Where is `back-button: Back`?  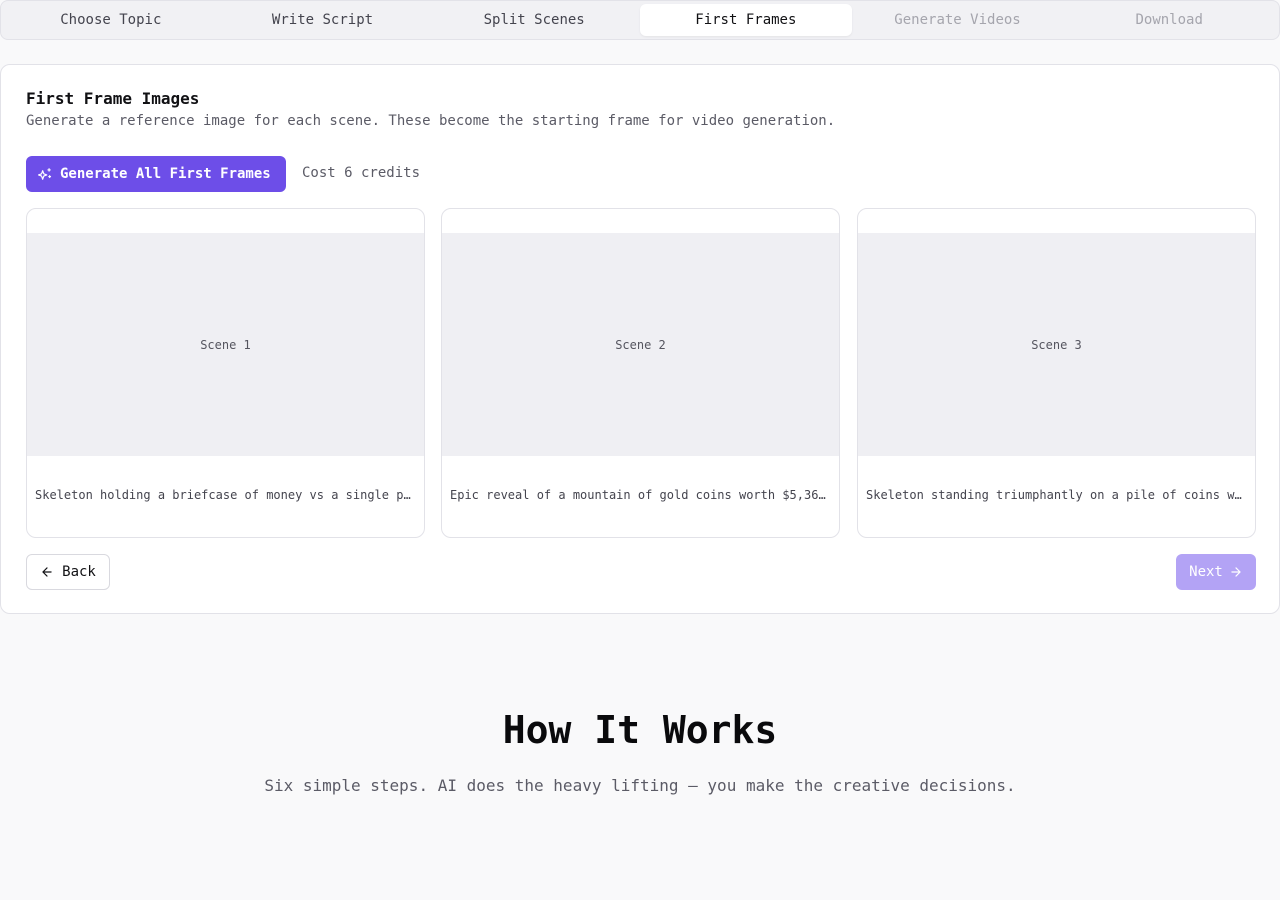 back-button: Back is located at coordinates (68, 572).